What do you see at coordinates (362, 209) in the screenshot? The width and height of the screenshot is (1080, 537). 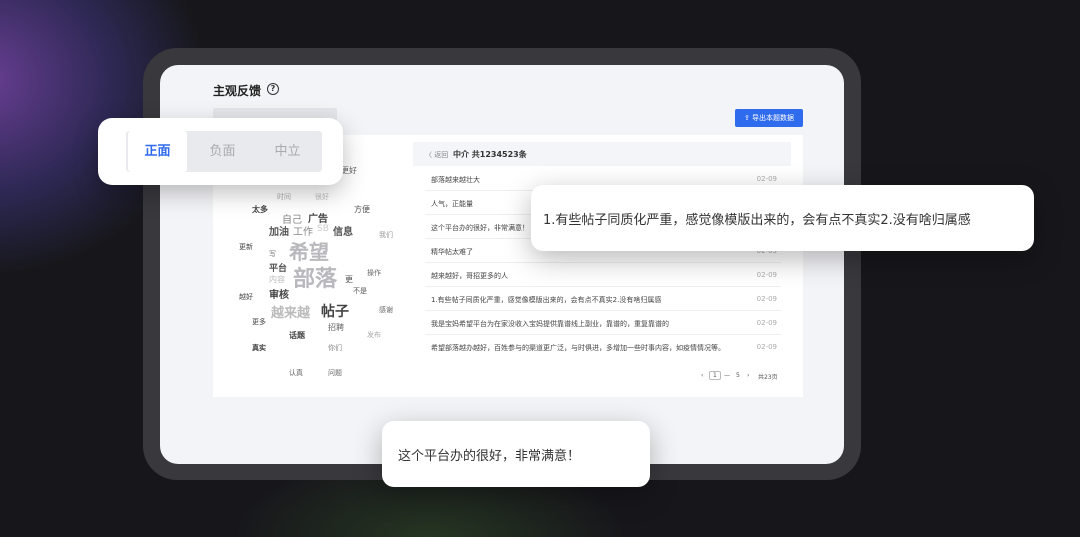 I see `cloud-word: 方便` at bounding box center [362, 209].